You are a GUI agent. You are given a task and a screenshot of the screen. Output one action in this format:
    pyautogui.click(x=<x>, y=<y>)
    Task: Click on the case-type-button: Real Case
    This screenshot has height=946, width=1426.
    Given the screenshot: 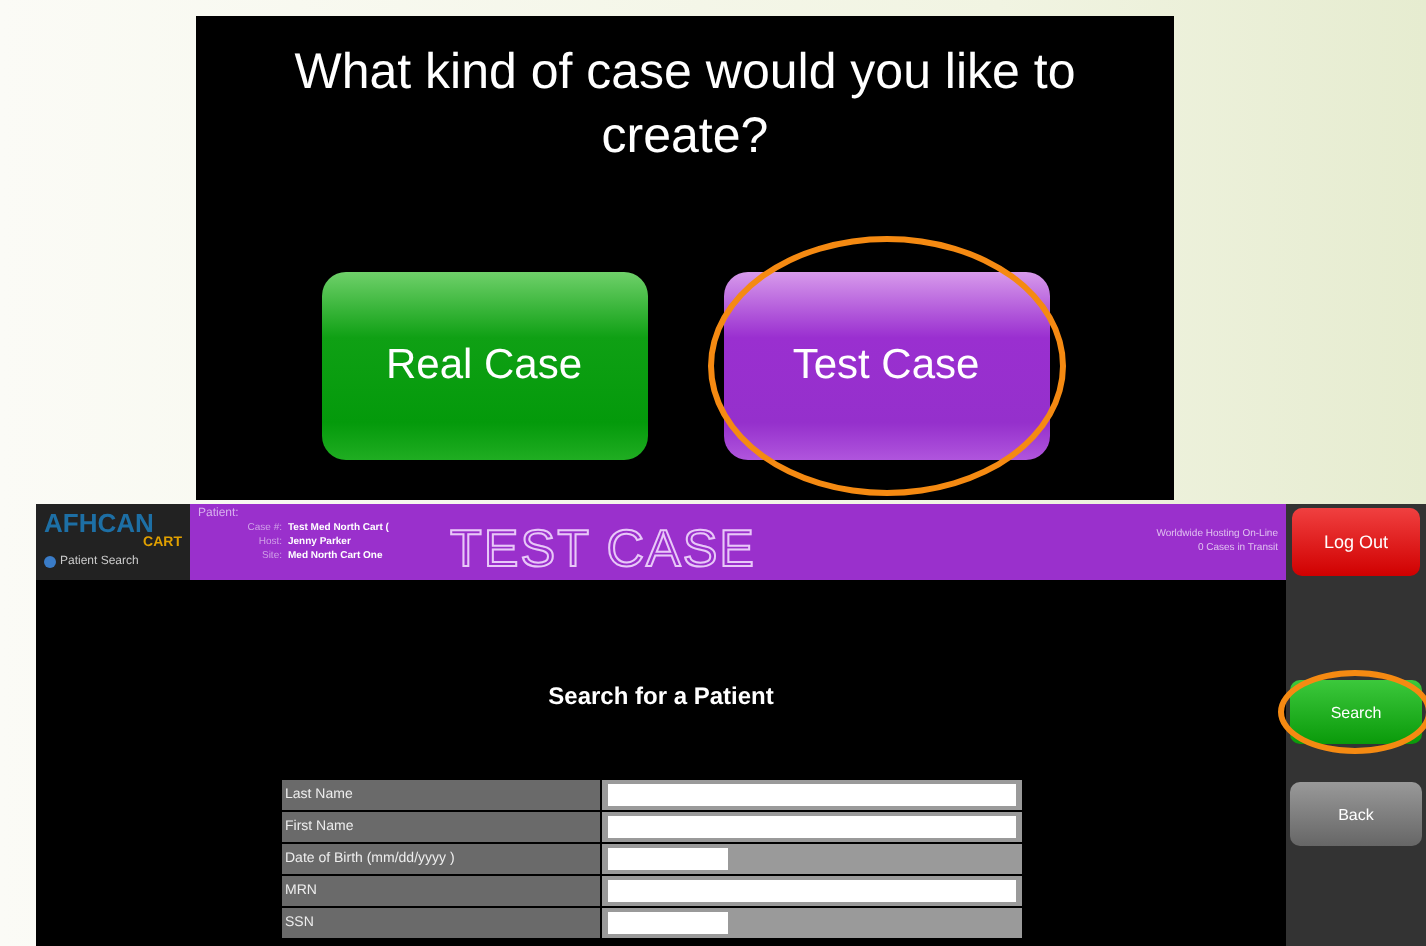 What is the action you would take?
    pyautogui.click(x=484, y=366)
    